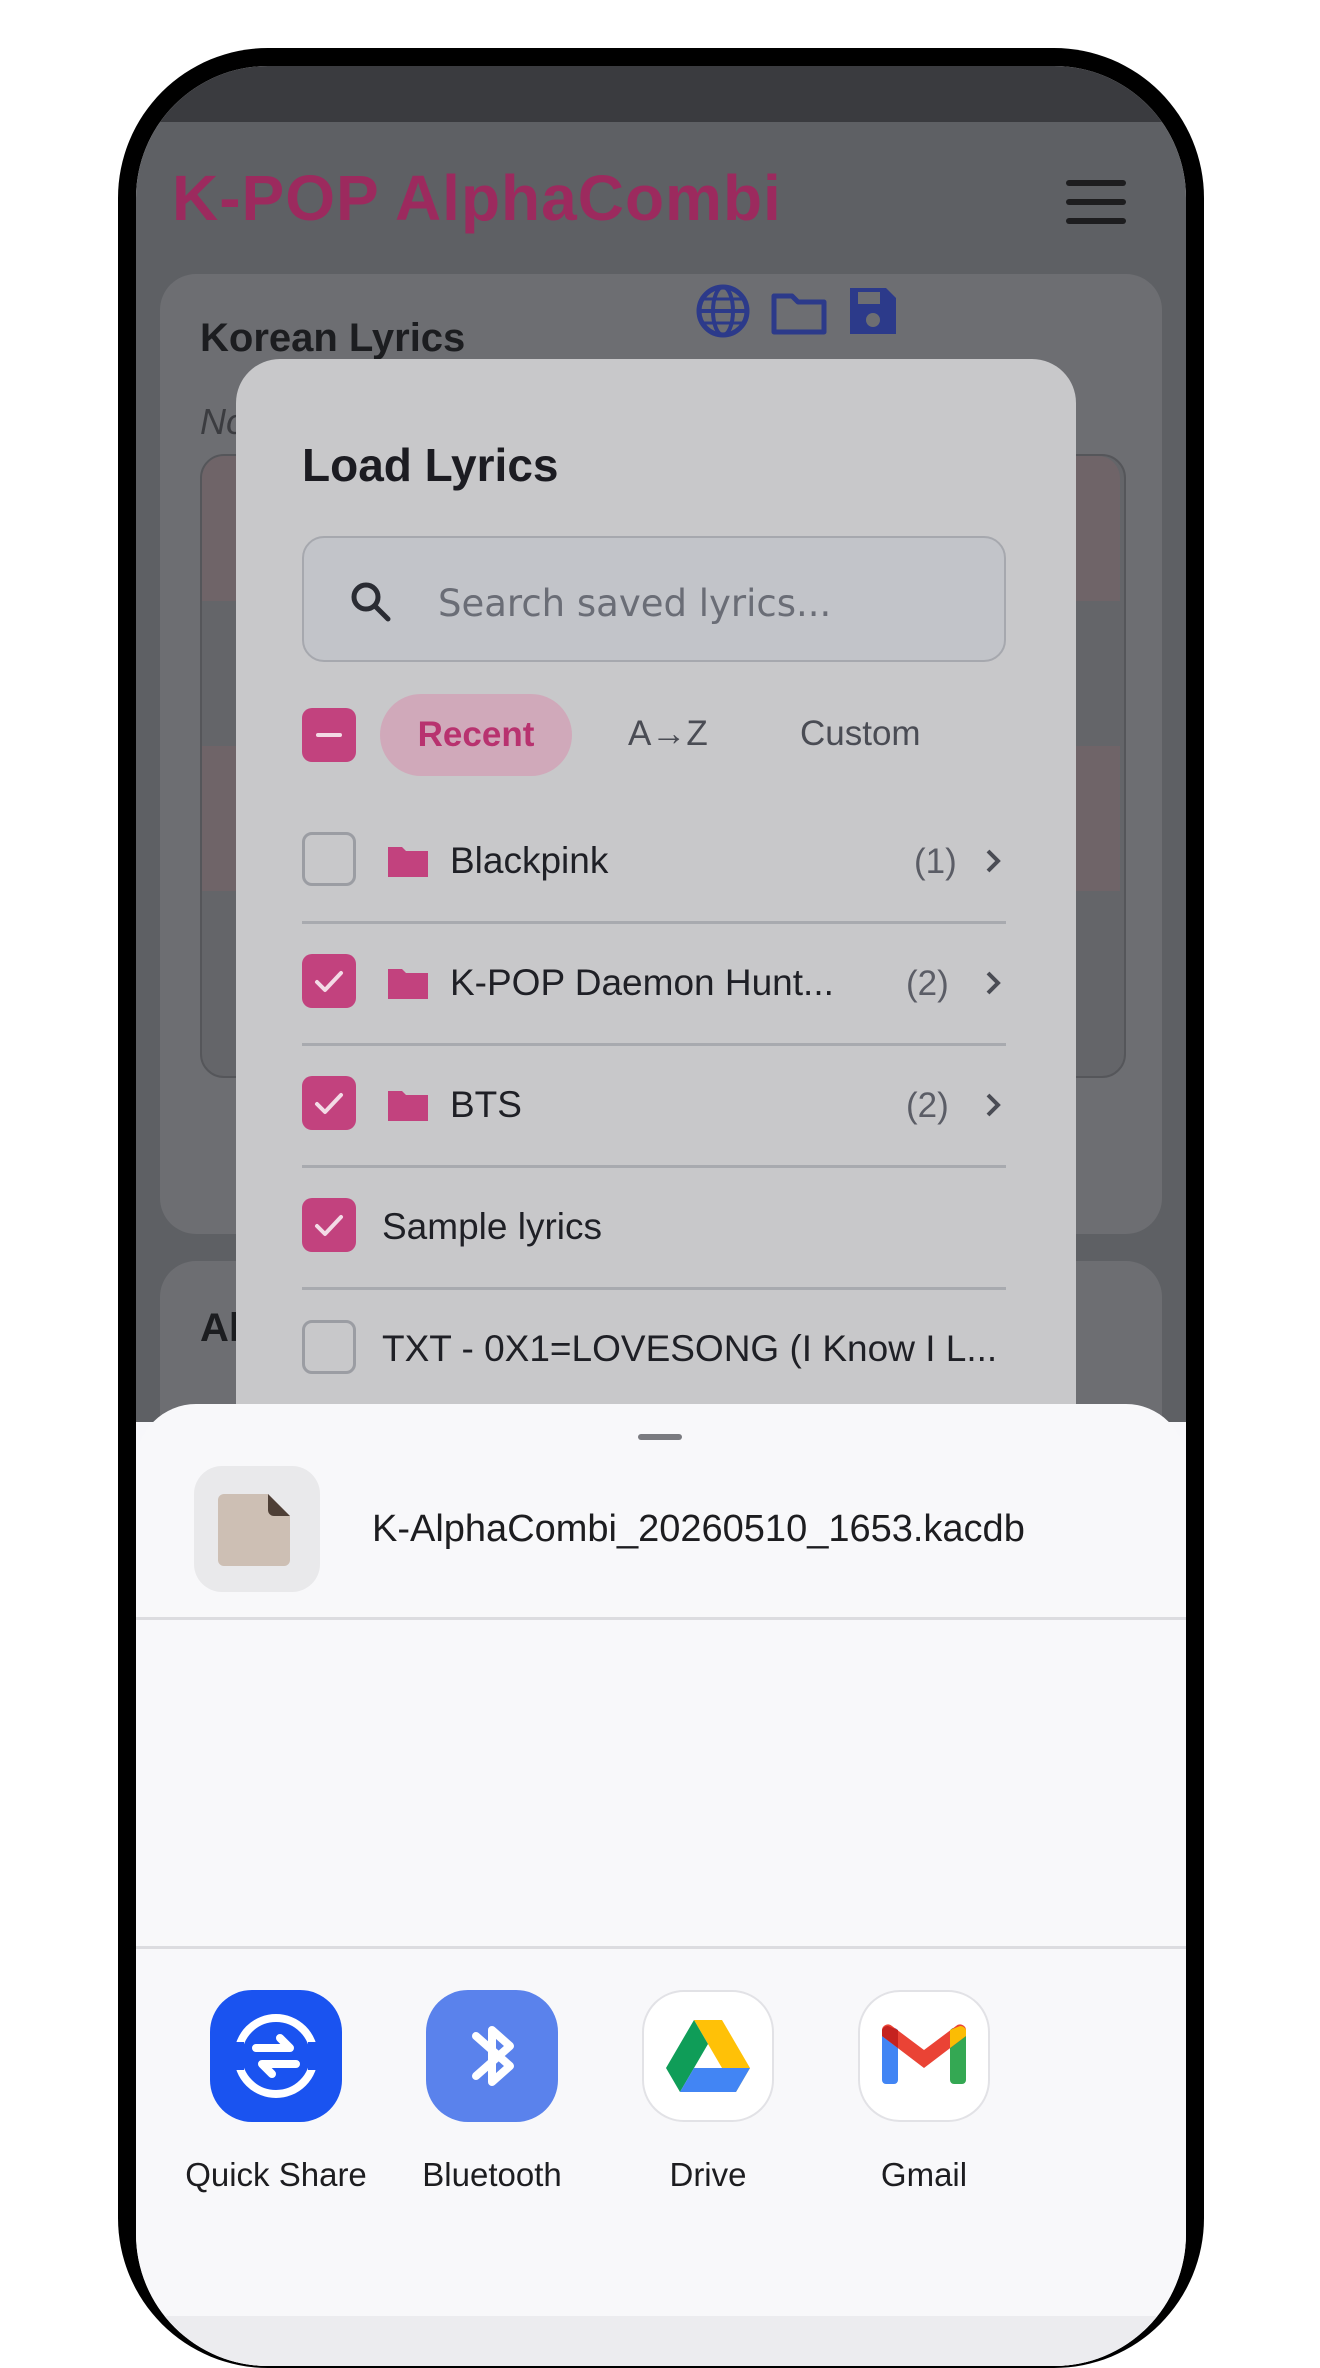  I want to click on sort-recent-button: Recent, so click(476, 735).